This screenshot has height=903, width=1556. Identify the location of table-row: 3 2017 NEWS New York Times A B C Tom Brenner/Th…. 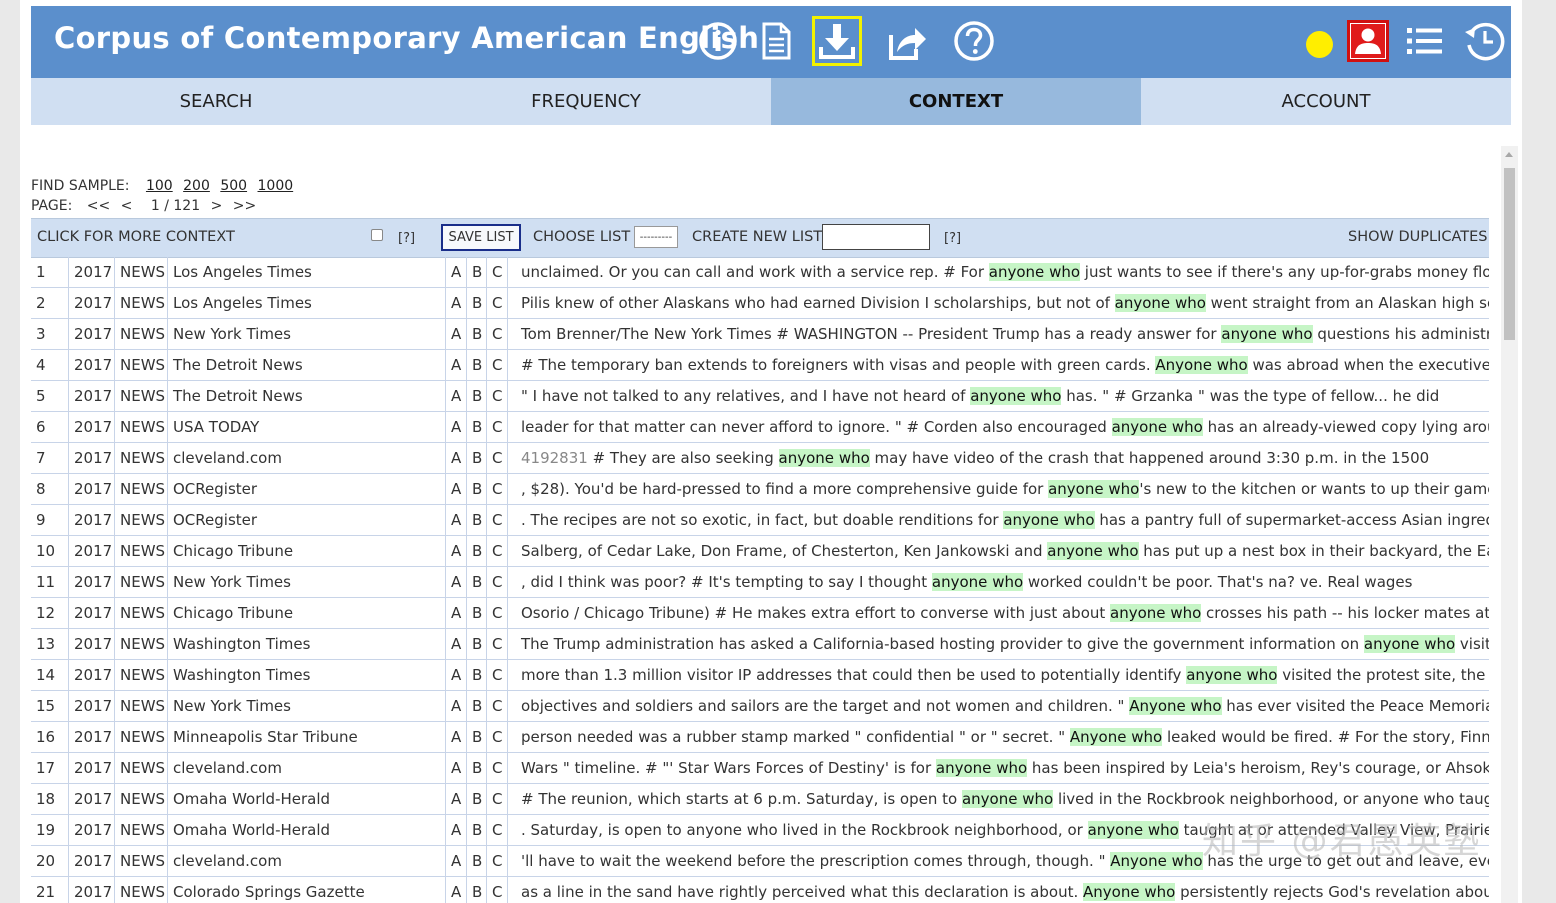
(760, 334).